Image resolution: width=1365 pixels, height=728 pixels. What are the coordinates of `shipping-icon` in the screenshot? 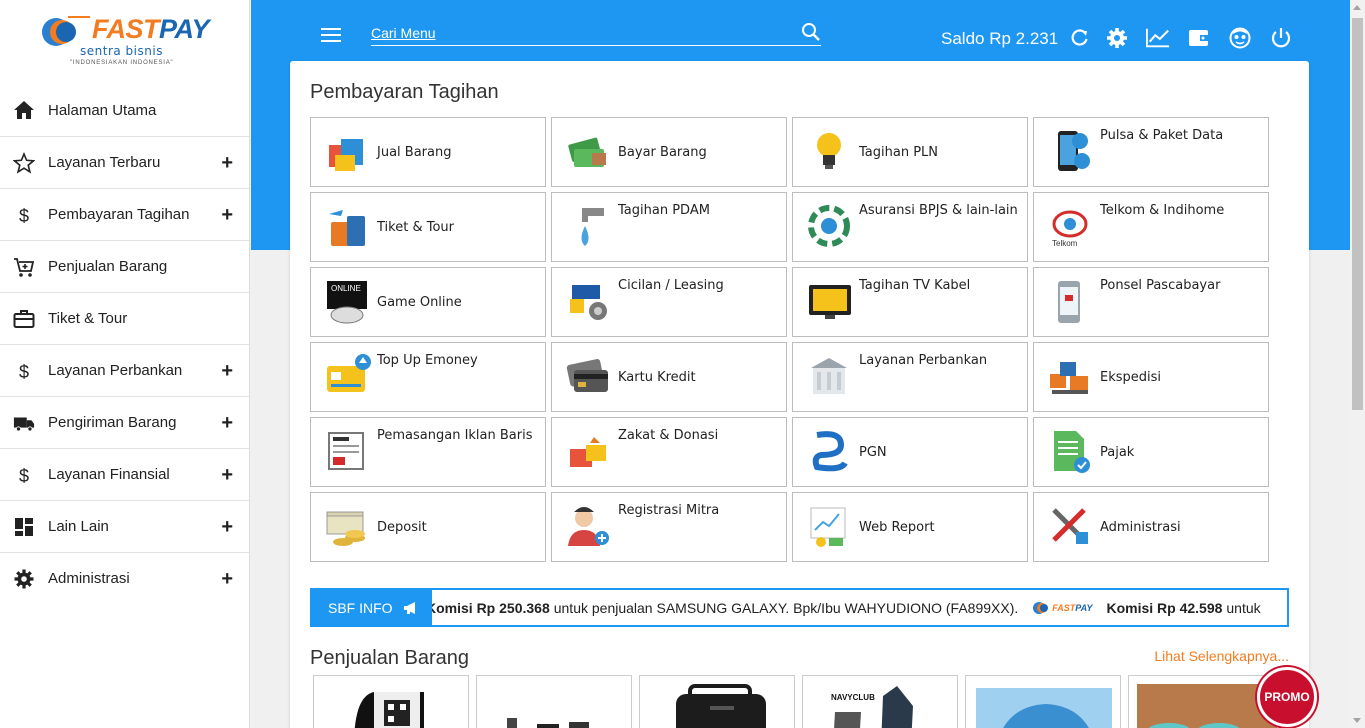 It's located at (1069, 378).